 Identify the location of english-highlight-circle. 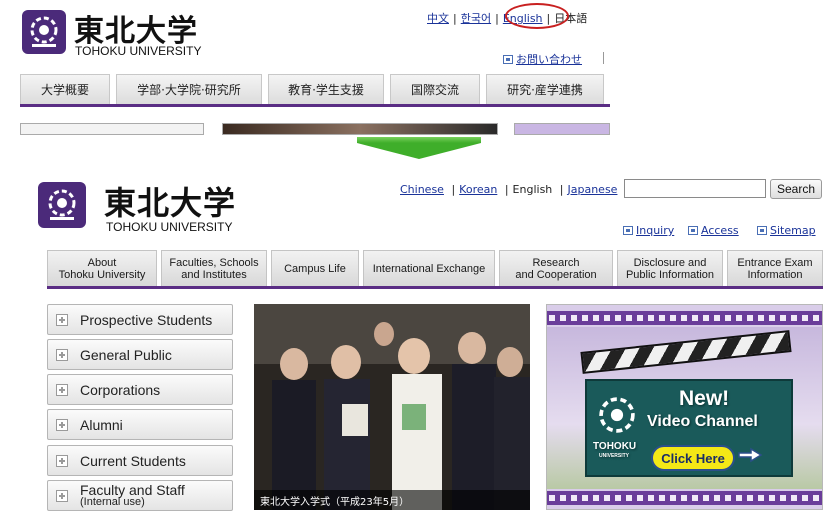
(537, 16).